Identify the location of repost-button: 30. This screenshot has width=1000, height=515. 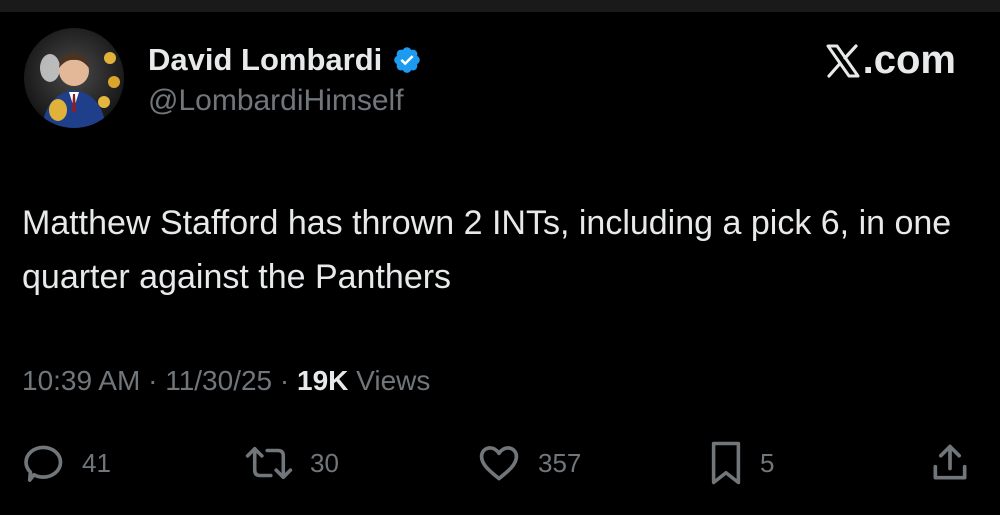
(291, 463).